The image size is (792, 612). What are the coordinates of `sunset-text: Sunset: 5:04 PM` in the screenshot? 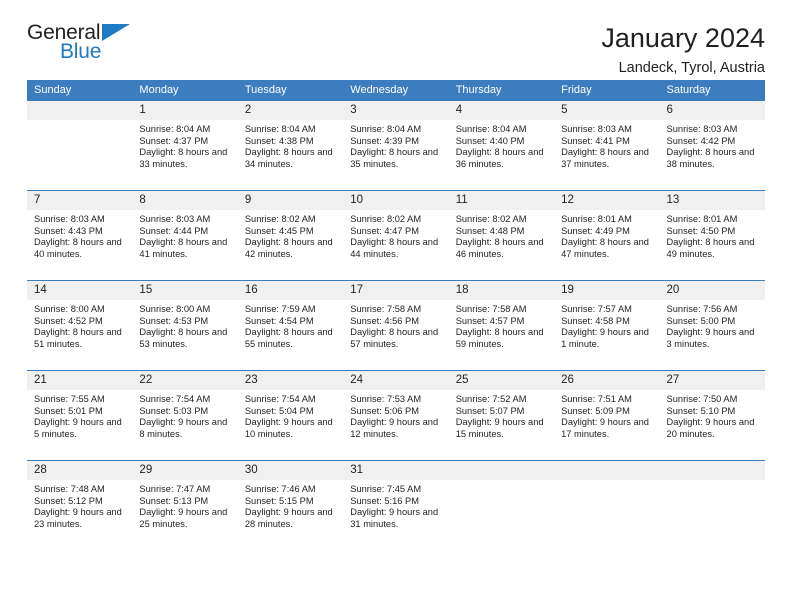 It's located at (279, 410).